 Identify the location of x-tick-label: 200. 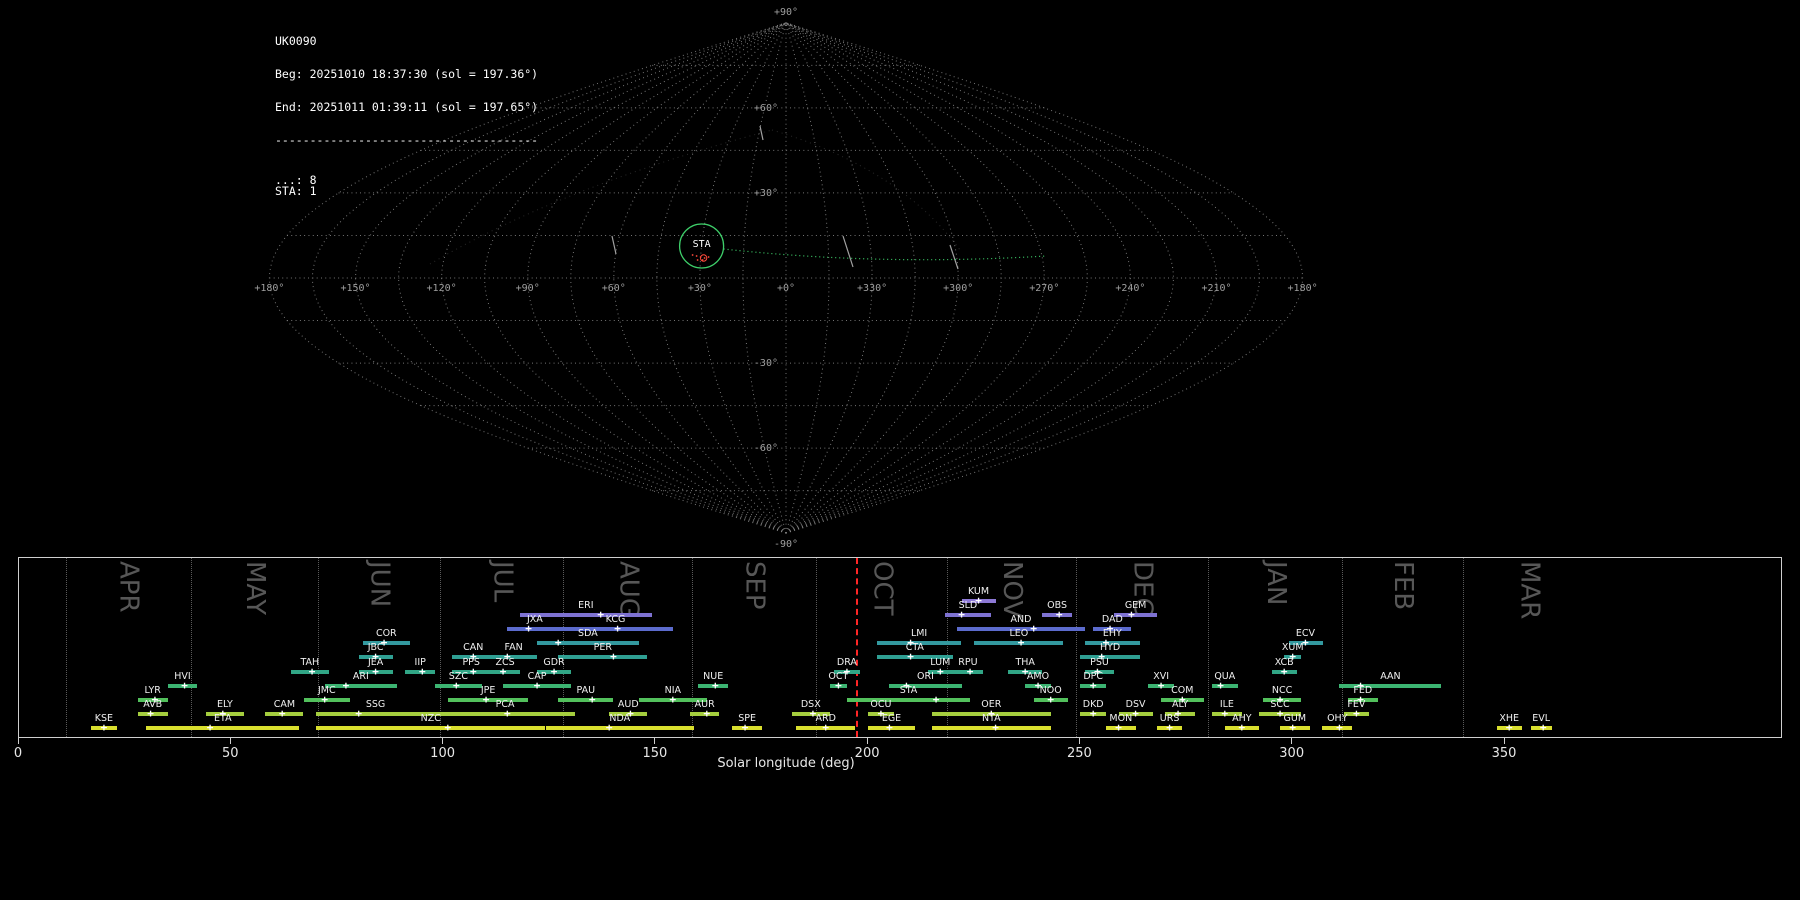
(867, 753).